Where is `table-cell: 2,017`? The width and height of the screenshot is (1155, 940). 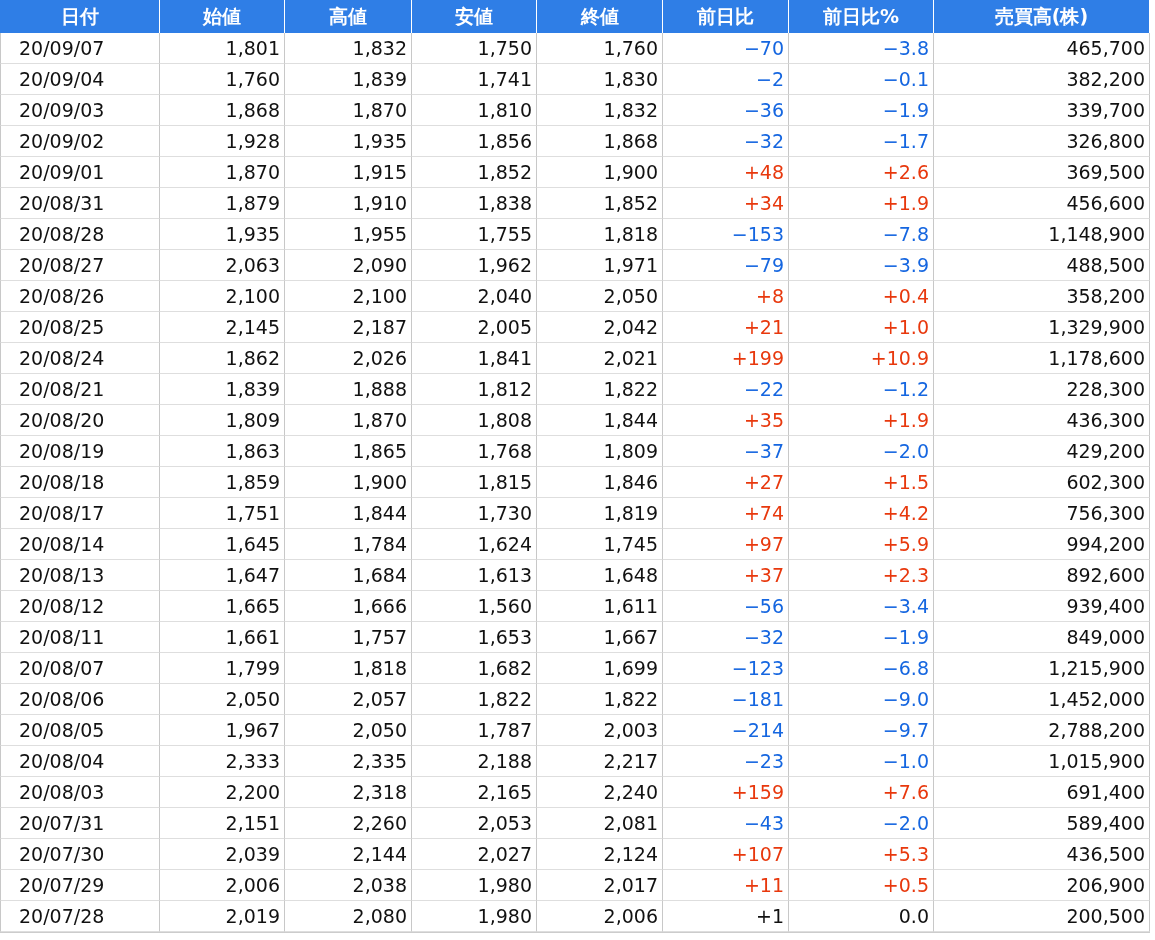
table-cell: 2,017 is located at coordinates (600, 885).